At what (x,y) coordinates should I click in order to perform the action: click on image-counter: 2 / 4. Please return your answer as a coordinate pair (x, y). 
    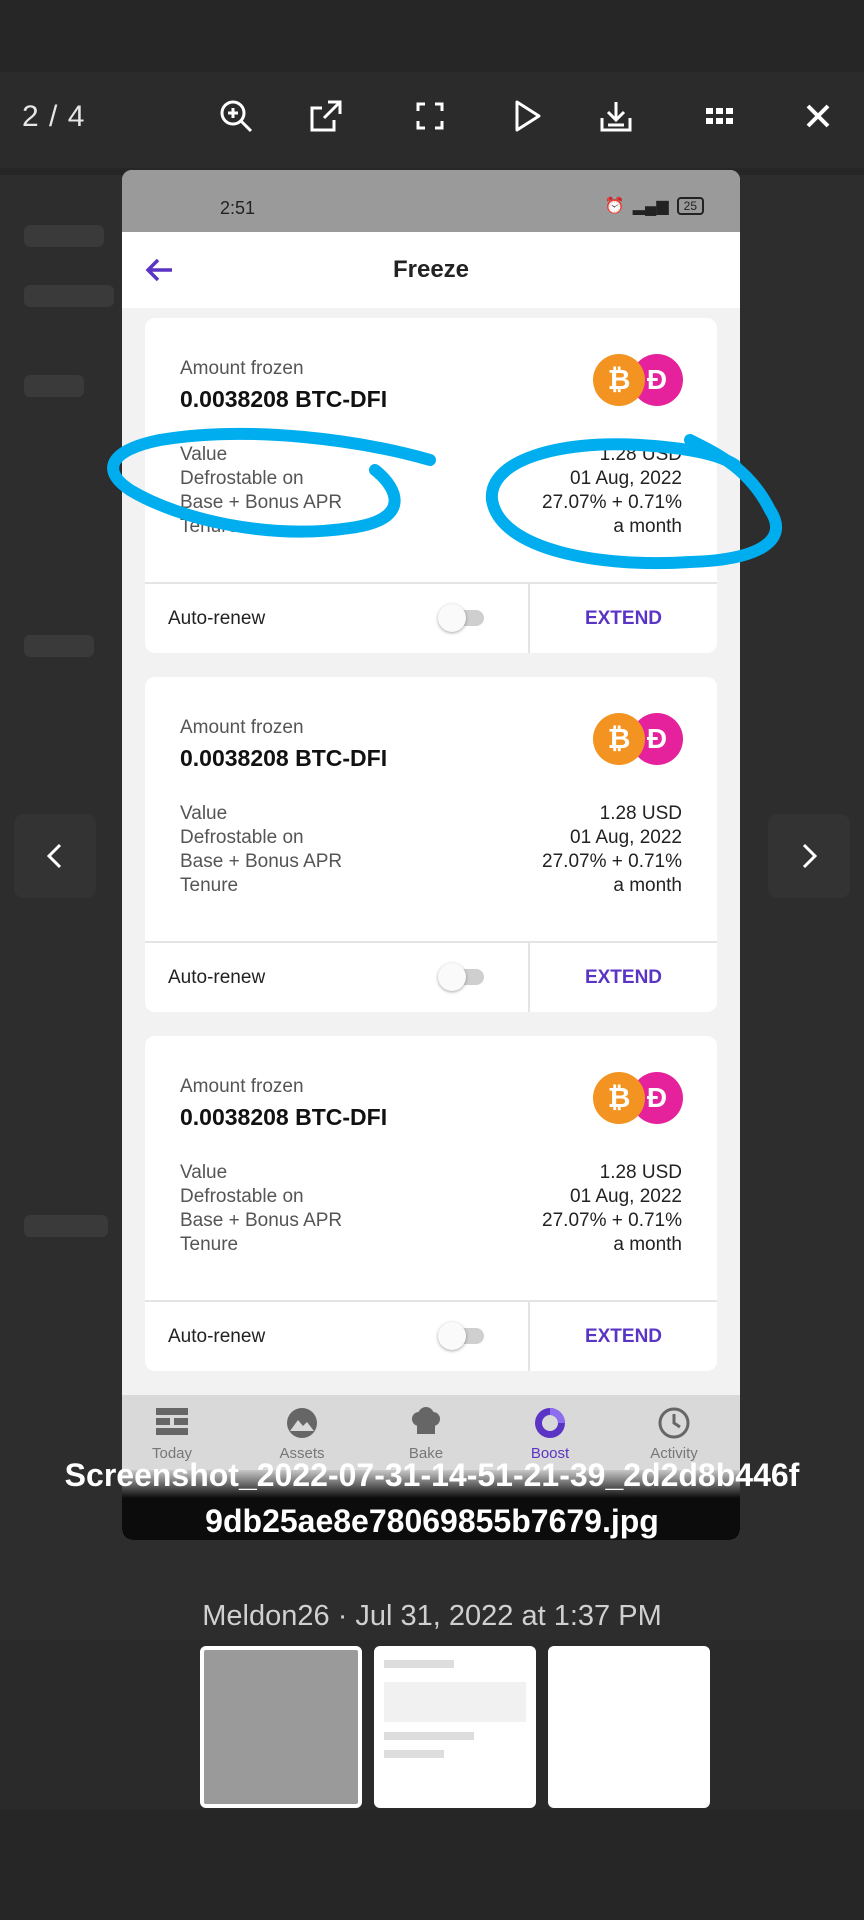
    Looking at the image, I should click on (54, 116).